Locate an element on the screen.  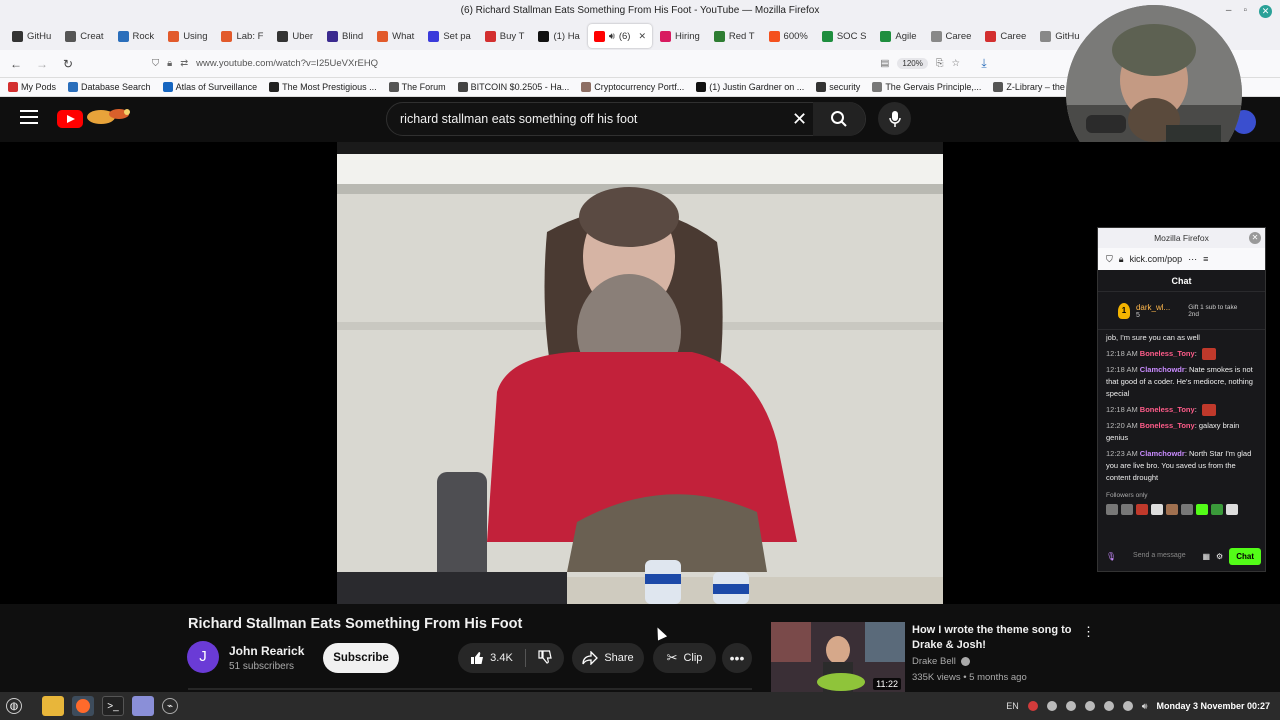
recommended-menu-icon: ⋮ is located at coordinates (1088, 632).